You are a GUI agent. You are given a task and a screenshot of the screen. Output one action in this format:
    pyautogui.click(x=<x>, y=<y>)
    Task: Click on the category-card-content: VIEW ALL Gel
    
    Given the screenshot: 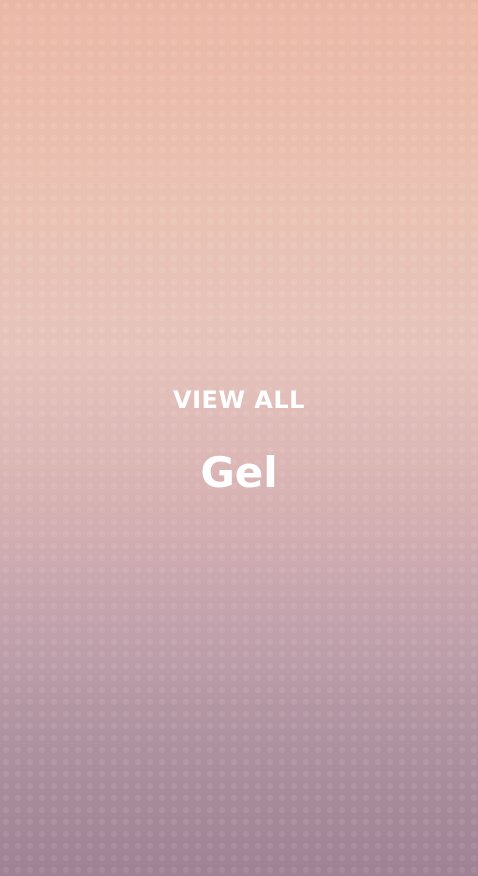 What is the action you would take?
    pyautogui.click(x=239, y=441)
    